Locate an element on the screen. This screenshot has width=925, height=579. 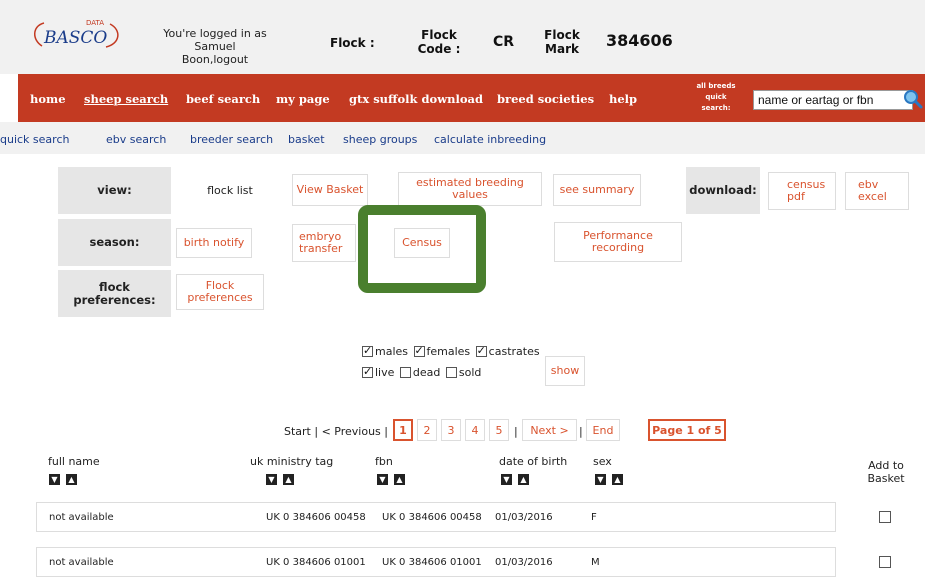
subnav-sheep-groups: sheep groups is located at coordinates (380, 139).